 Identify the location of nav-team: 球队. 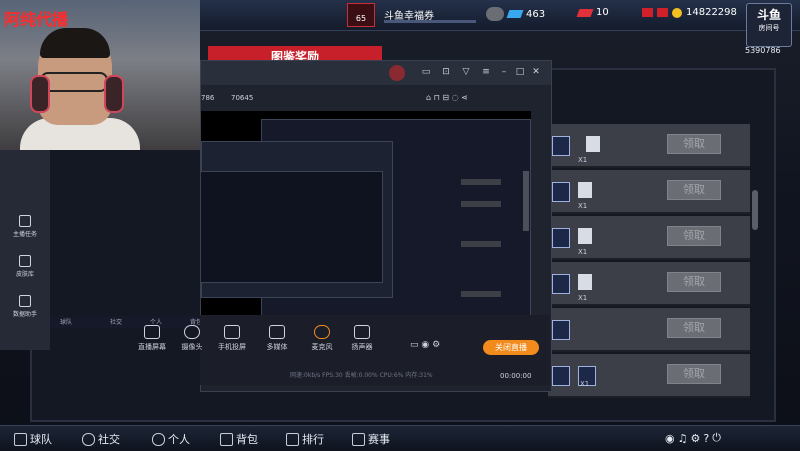
(33, 439).